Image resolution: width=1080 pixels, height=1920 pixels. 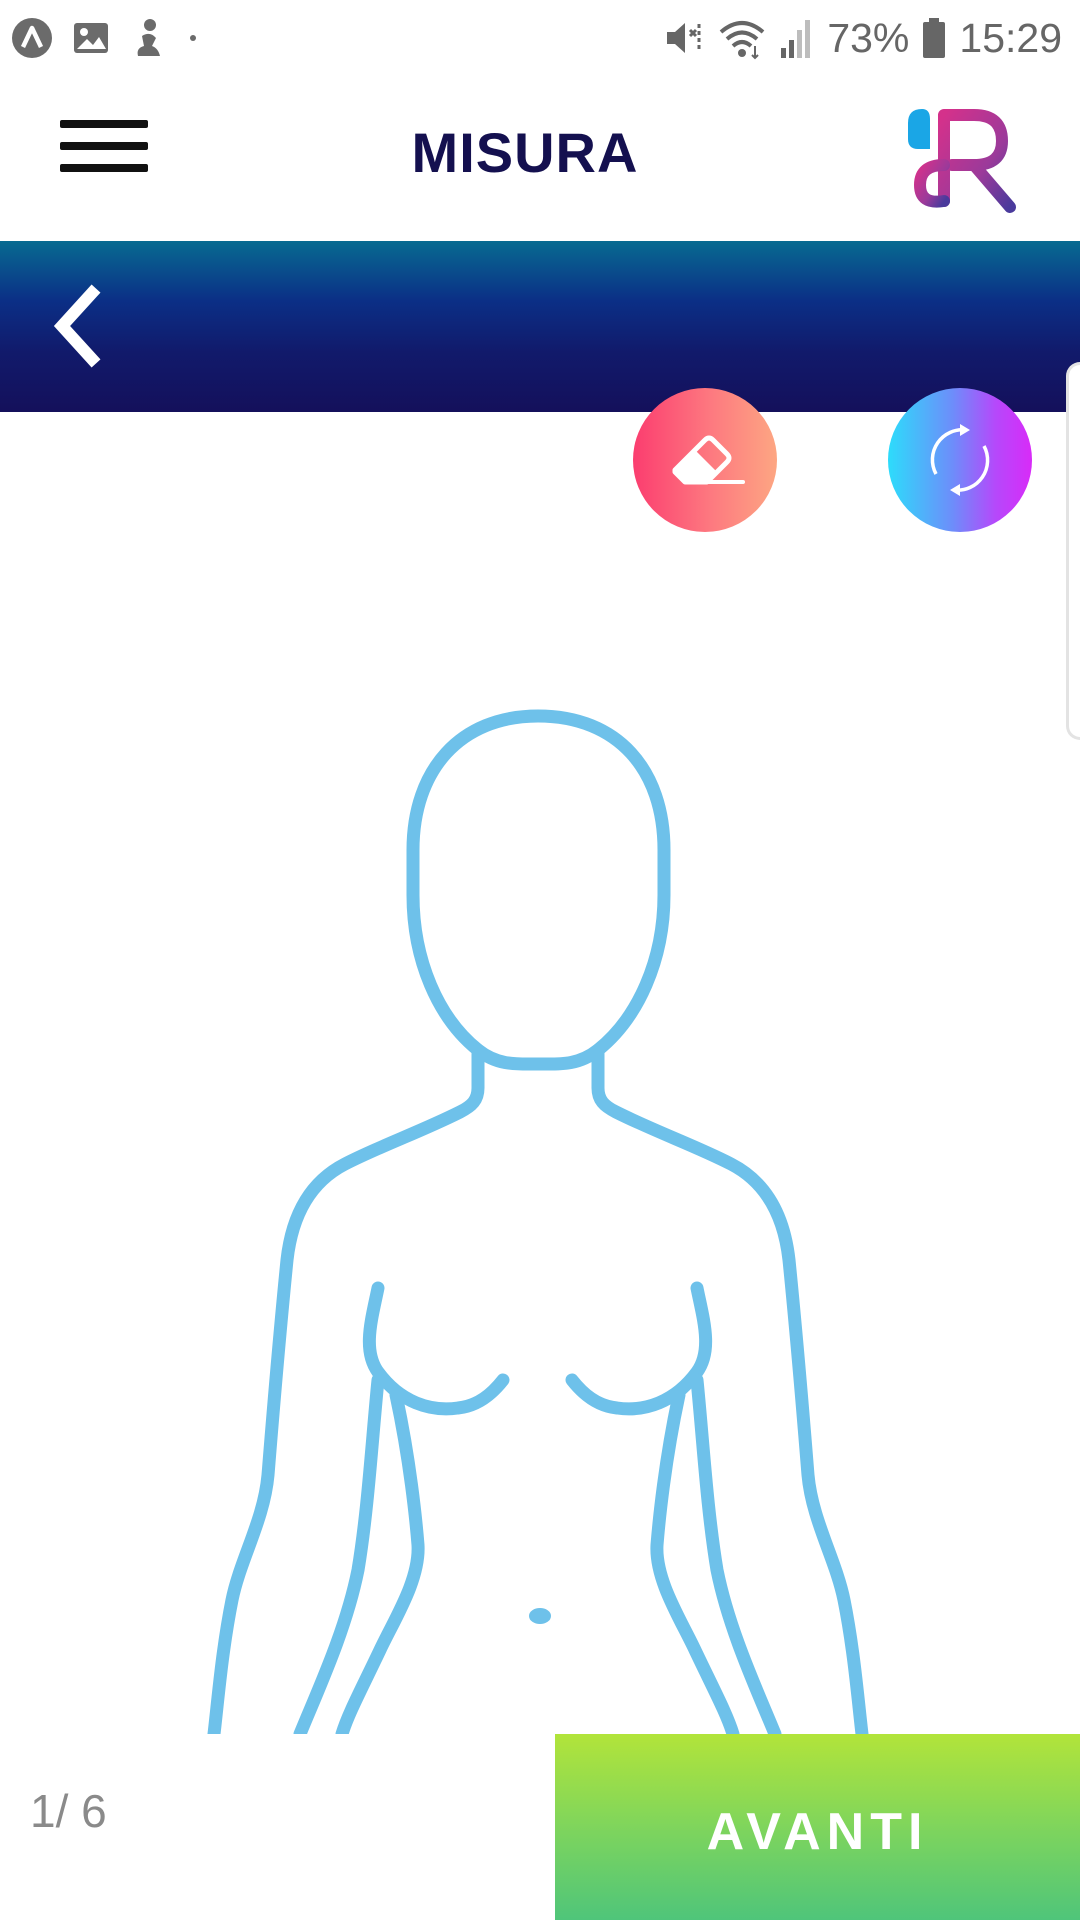 I want to click on next-button-label: AVANTI, so click(x=817, y=1832).